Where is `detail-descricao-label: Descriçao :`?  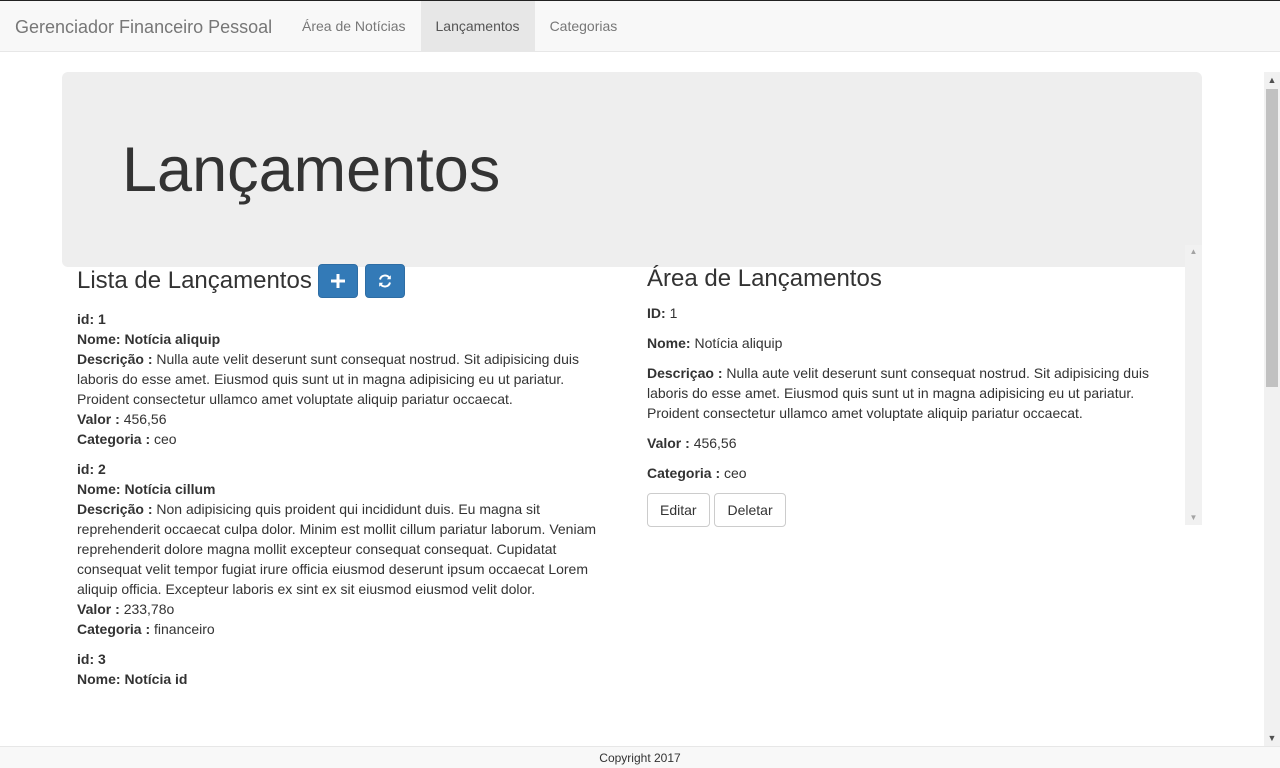 detail-descricao-label: Descriçao : is located at coordinates (685, 373).